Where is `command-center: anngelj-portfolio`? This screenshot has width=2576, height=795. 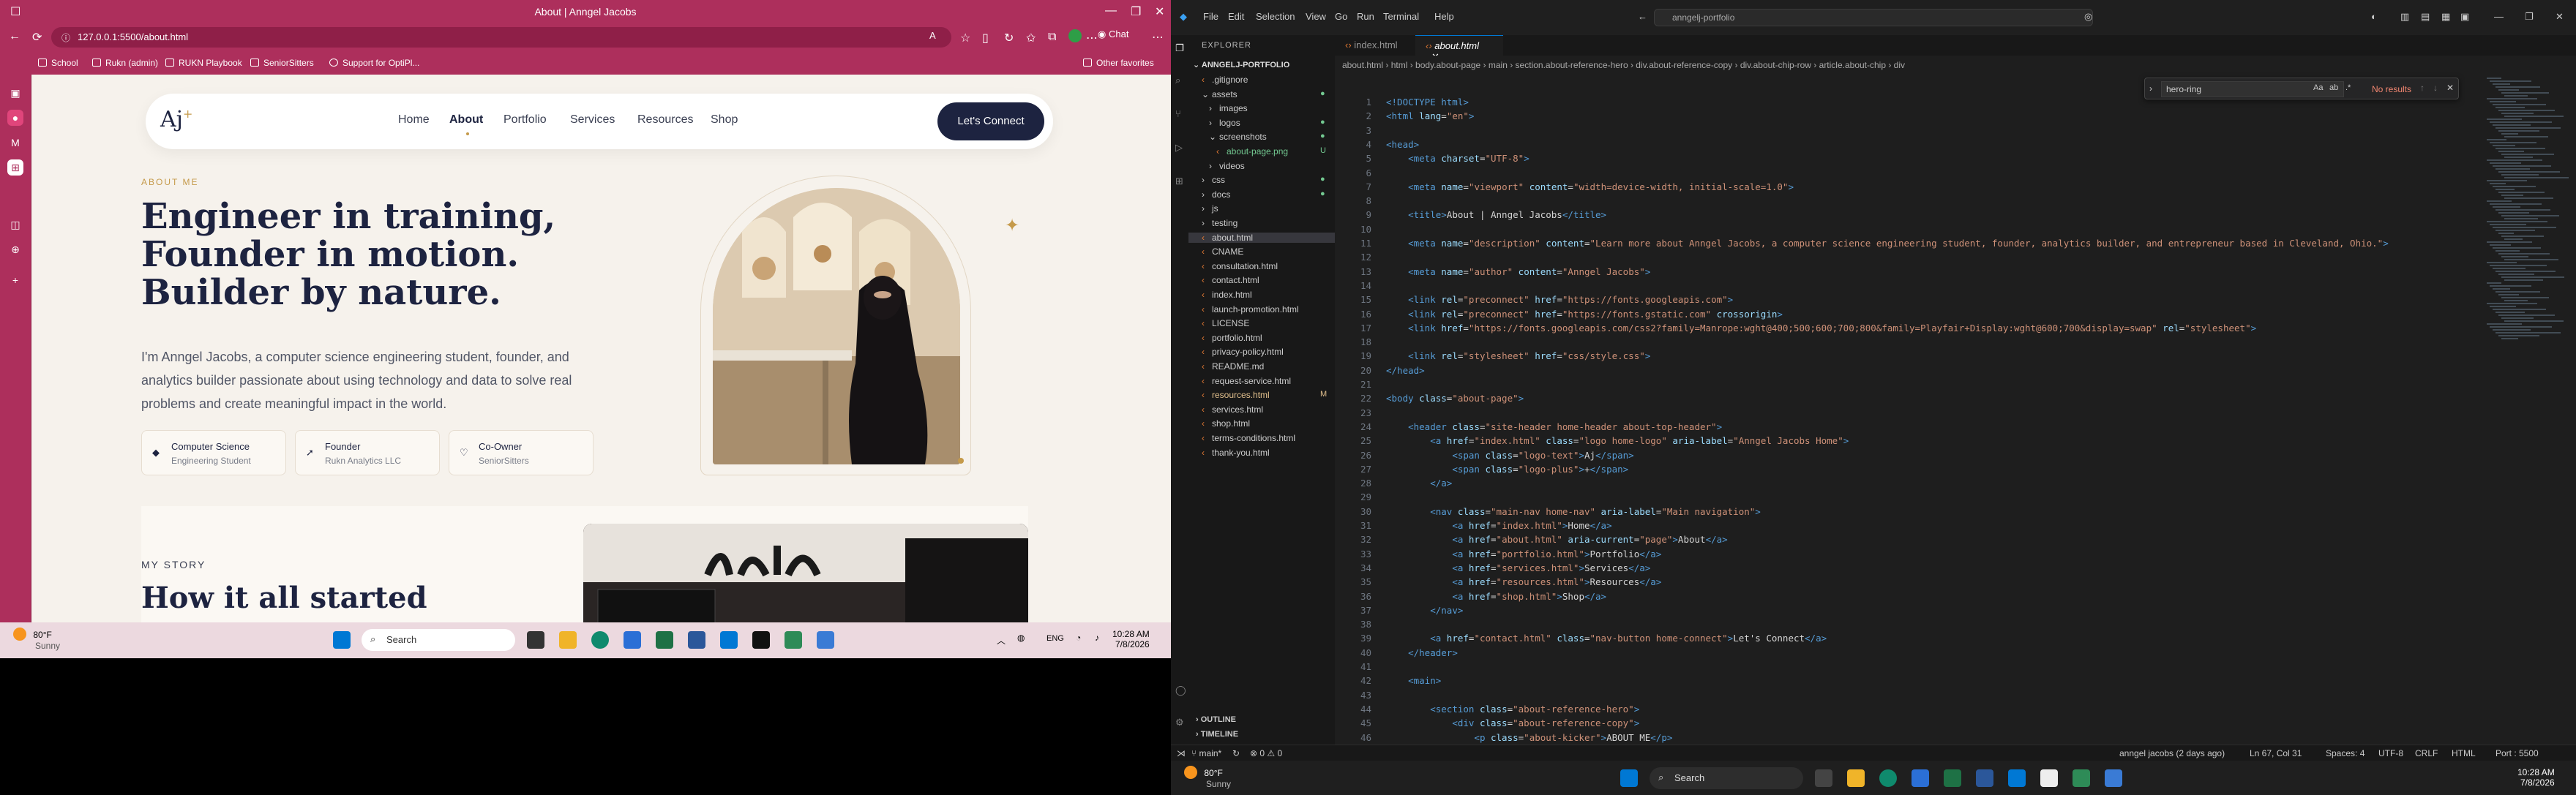 command-center: anngelj-portfolio is located at coordinates (1873, 17).